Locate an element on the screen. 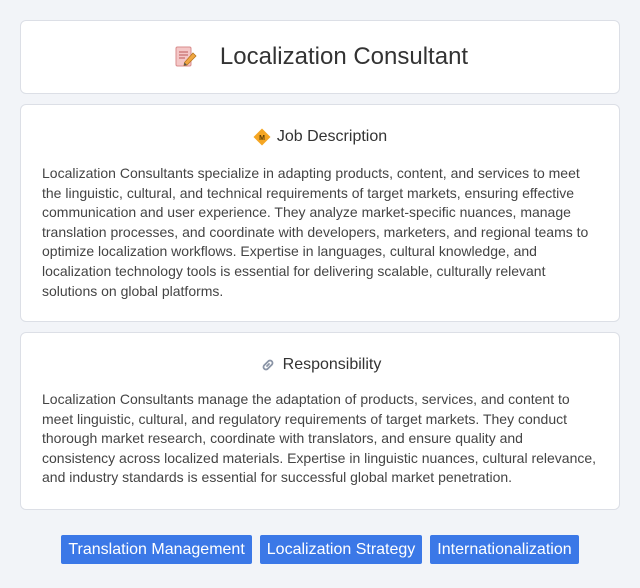 This screenshot has height=588, width=640. title-card: Localization Consultant is located at coordinates (320, 57).